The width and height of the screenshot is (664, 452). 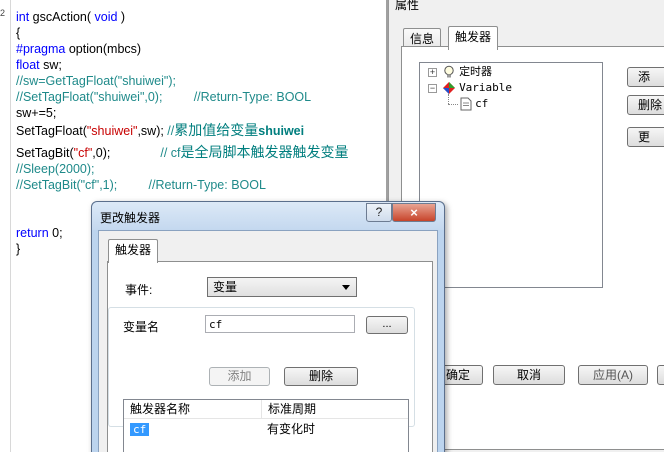 What do you see at coordinates (474, 104) in the screenshot?
I see `tree-item-cf: cf` at bounding box center [474, 104].